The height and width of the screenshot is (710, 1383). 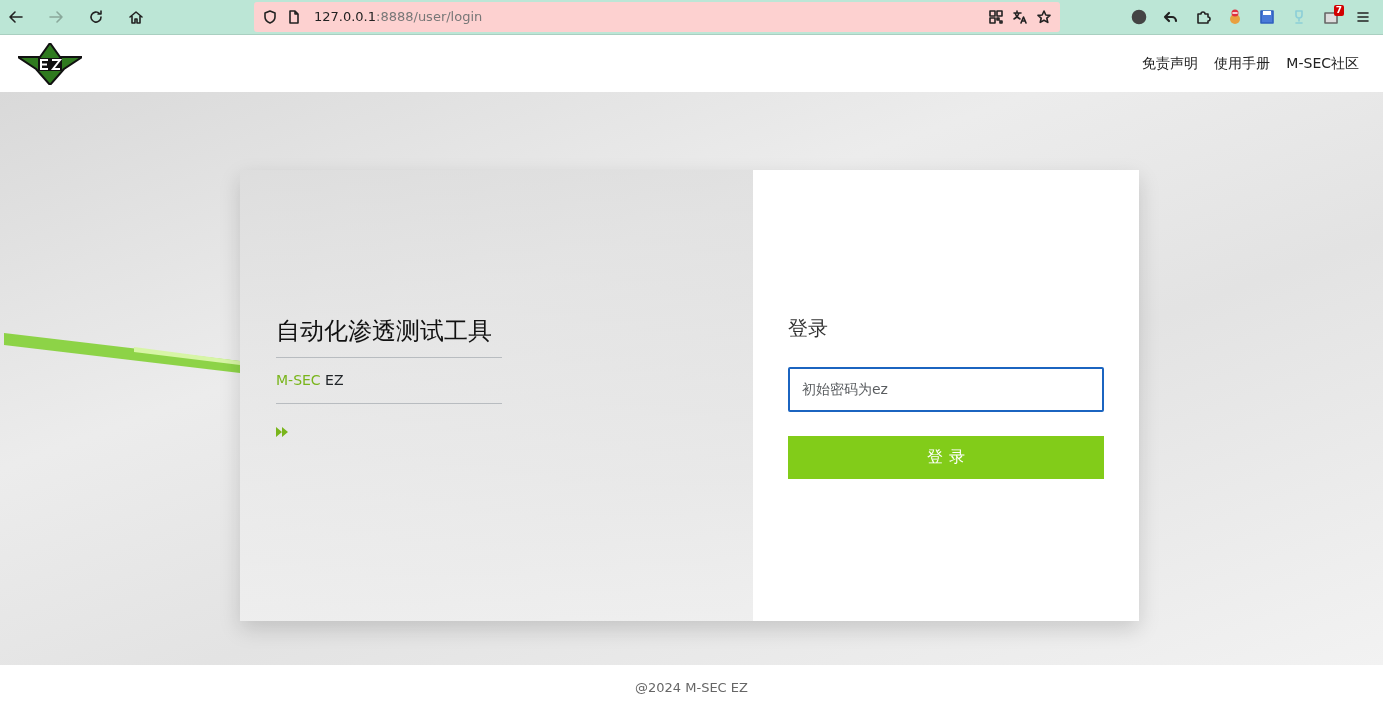 I want to click on circle-icon, so click(x=1139, y=17).